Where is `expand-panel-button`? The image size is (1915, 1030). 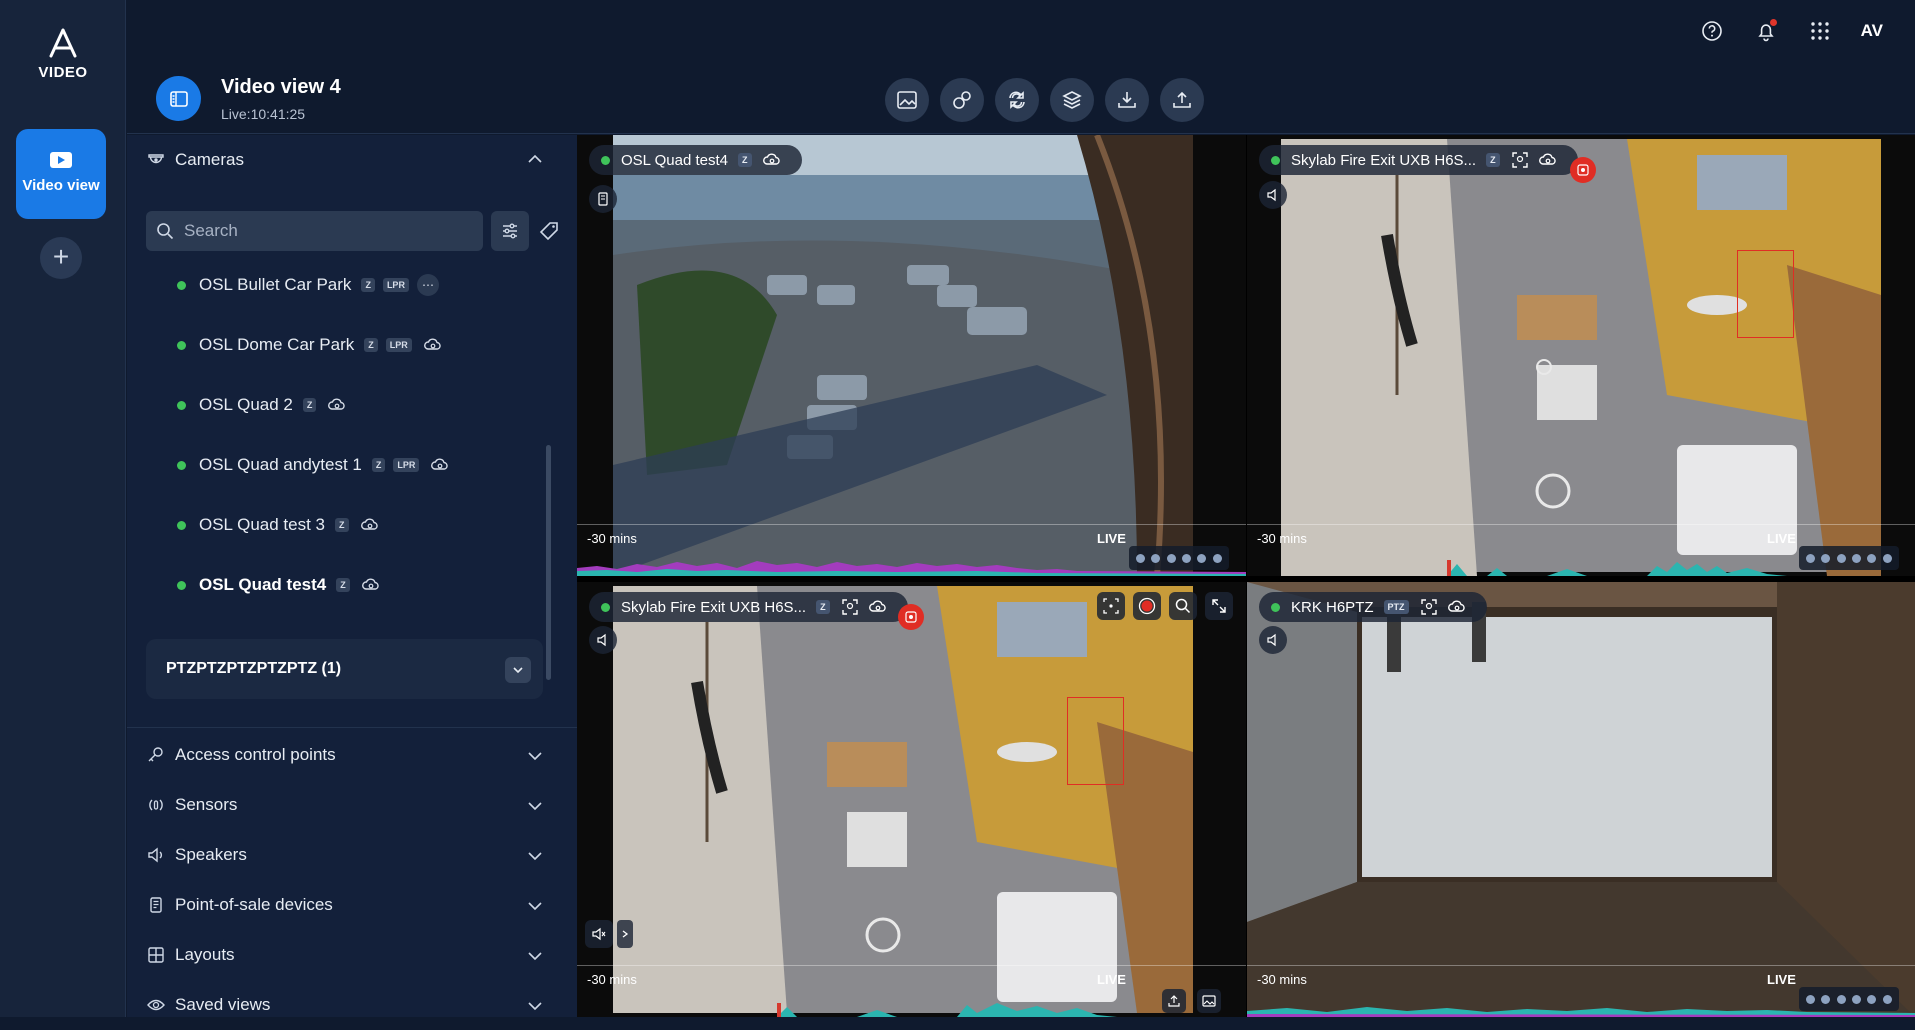 expand-panel-button is located at coordinates (625, 934).